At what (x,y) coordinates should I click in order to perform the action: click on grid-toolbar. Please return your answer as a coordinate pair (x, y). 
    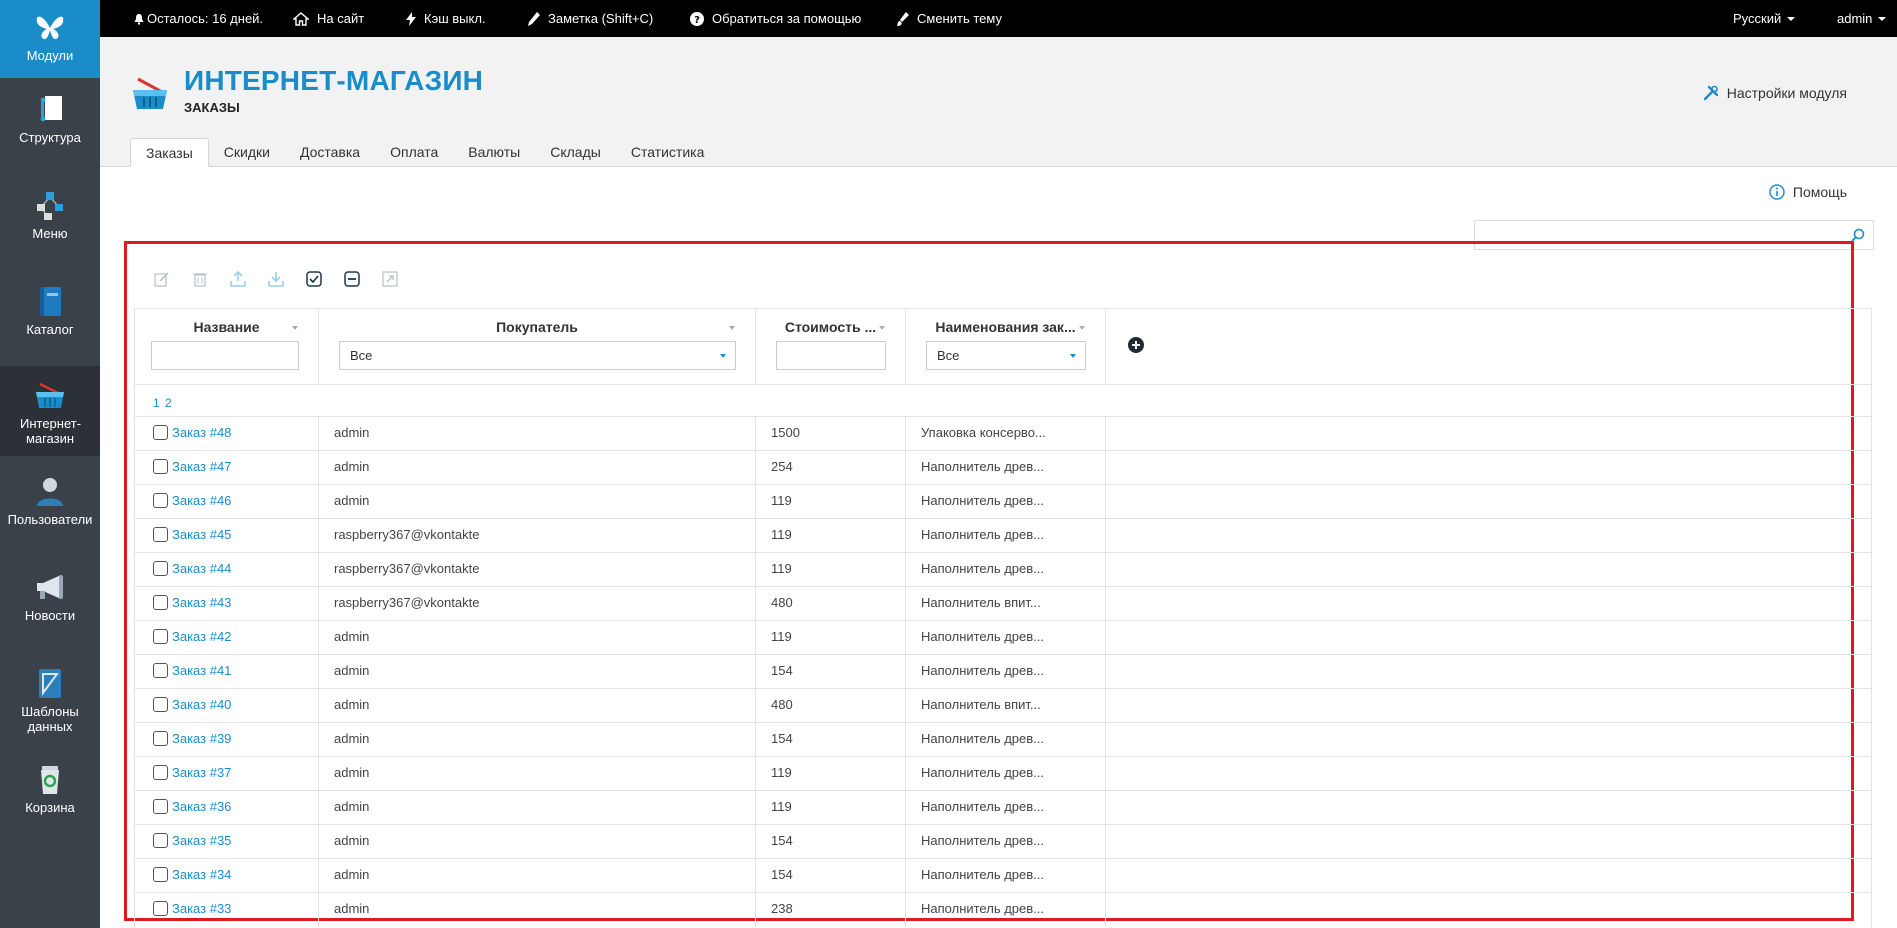
    Looking at the image, I should click on (276, 279).